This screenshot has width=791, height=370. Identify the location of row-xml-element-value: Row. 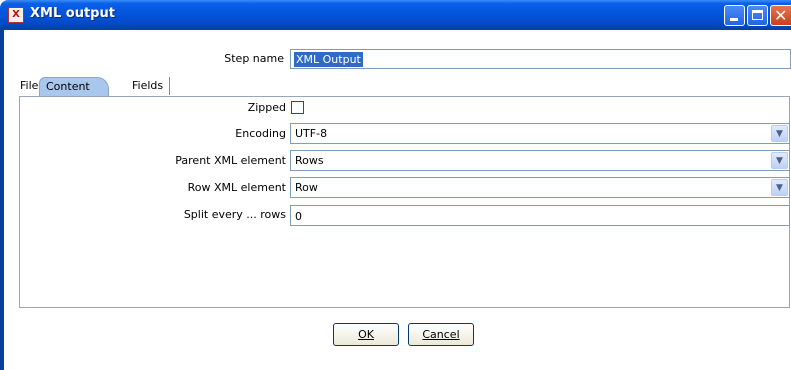
(306, 187).